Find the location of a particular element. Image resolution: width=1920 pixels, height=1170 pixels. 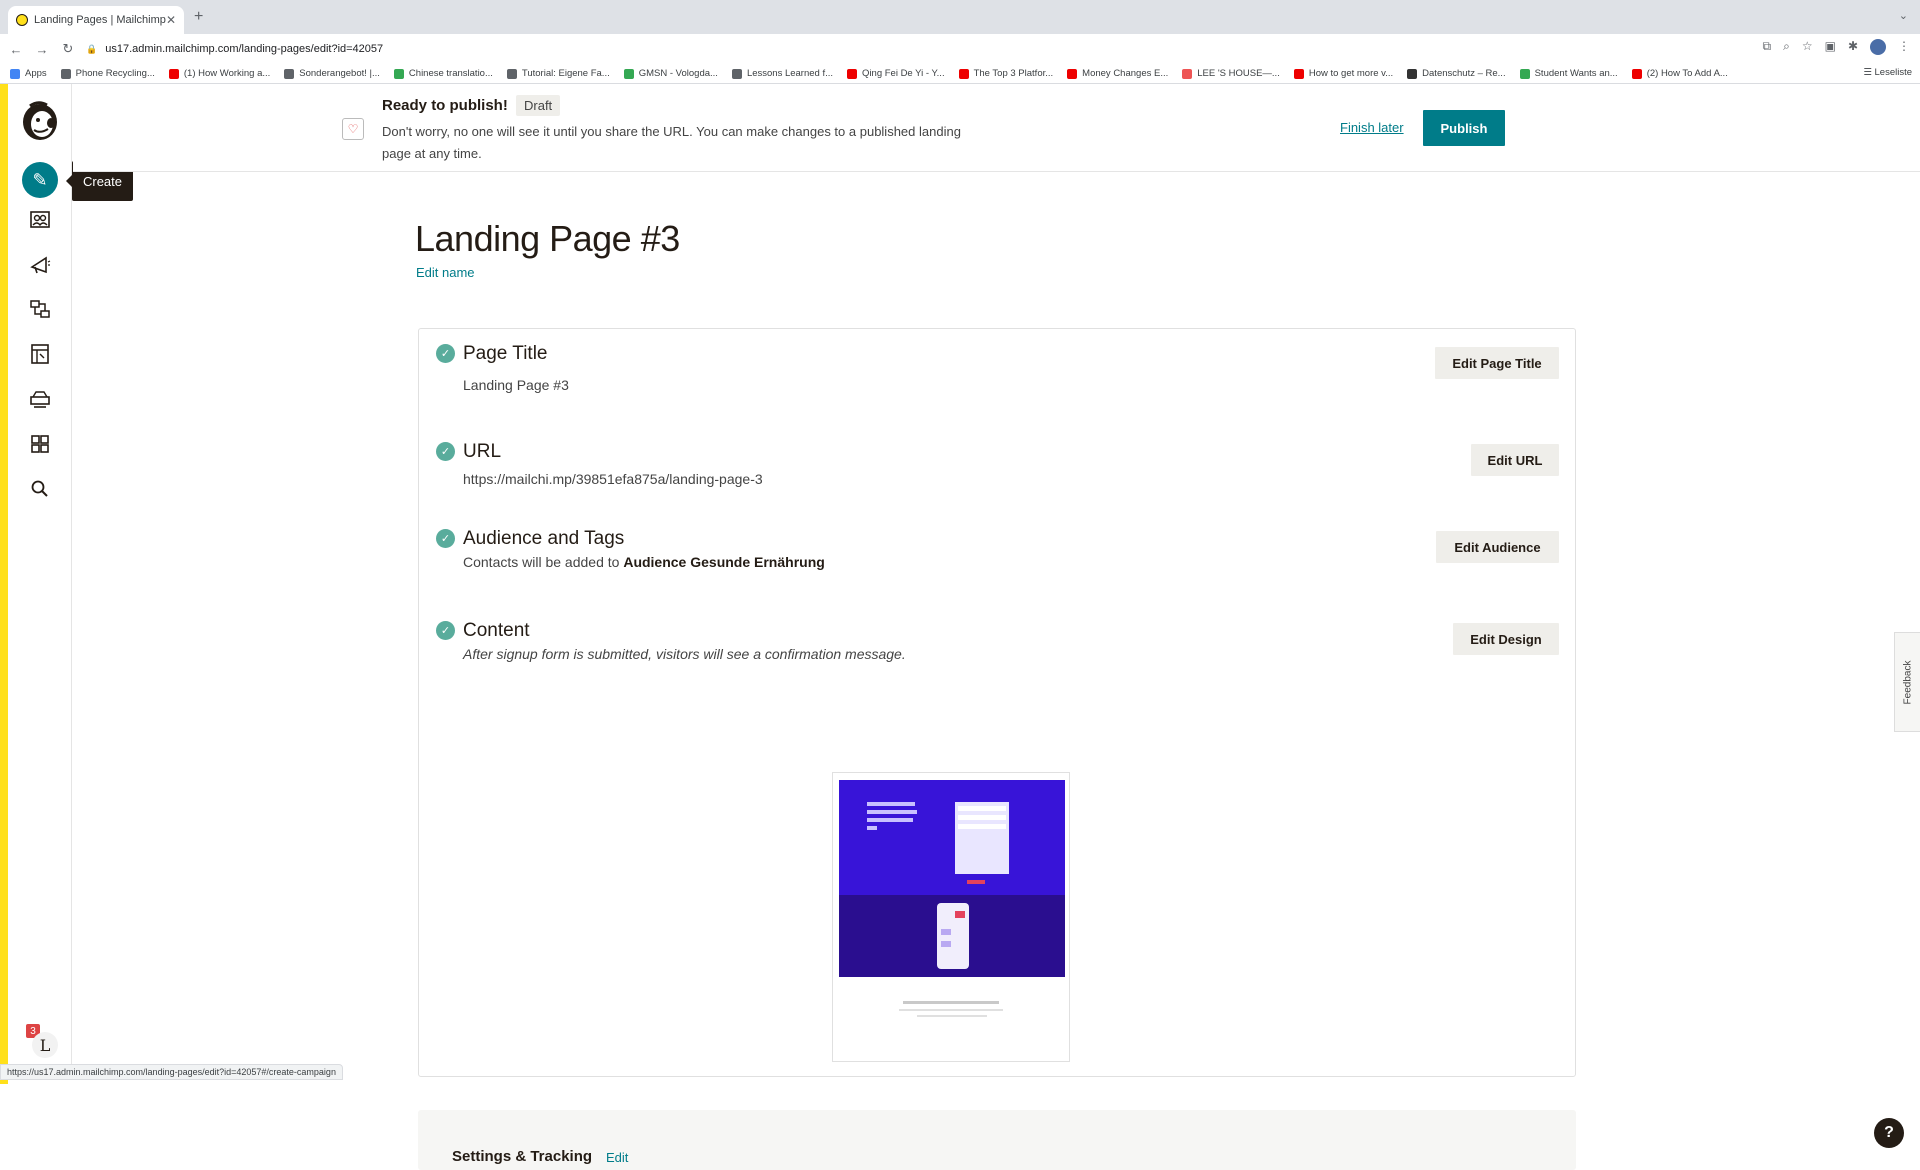

url-heading: URL is located at coordinates (482, 451).